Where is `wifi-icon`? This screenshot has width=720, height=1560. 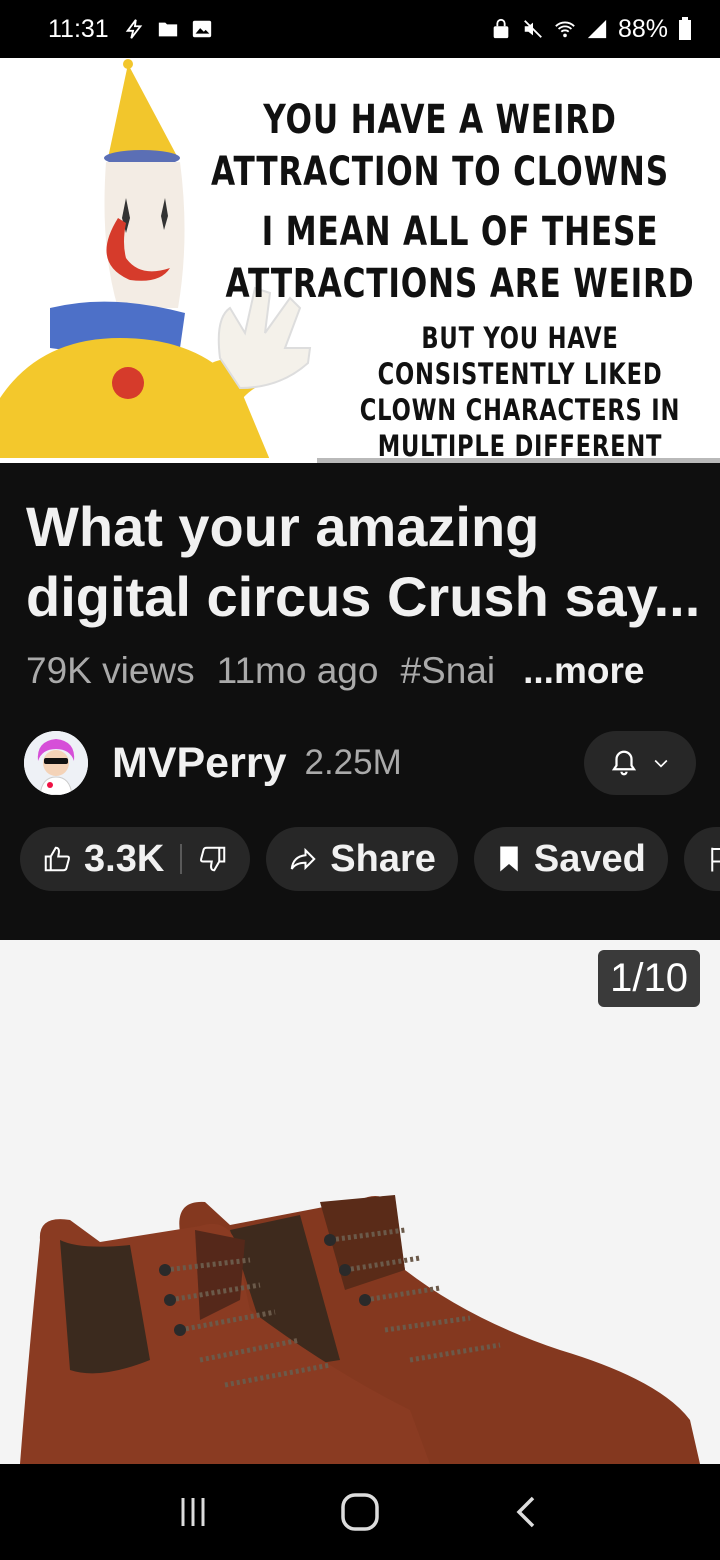
wifi-icon is located at coordinates (565, 29).